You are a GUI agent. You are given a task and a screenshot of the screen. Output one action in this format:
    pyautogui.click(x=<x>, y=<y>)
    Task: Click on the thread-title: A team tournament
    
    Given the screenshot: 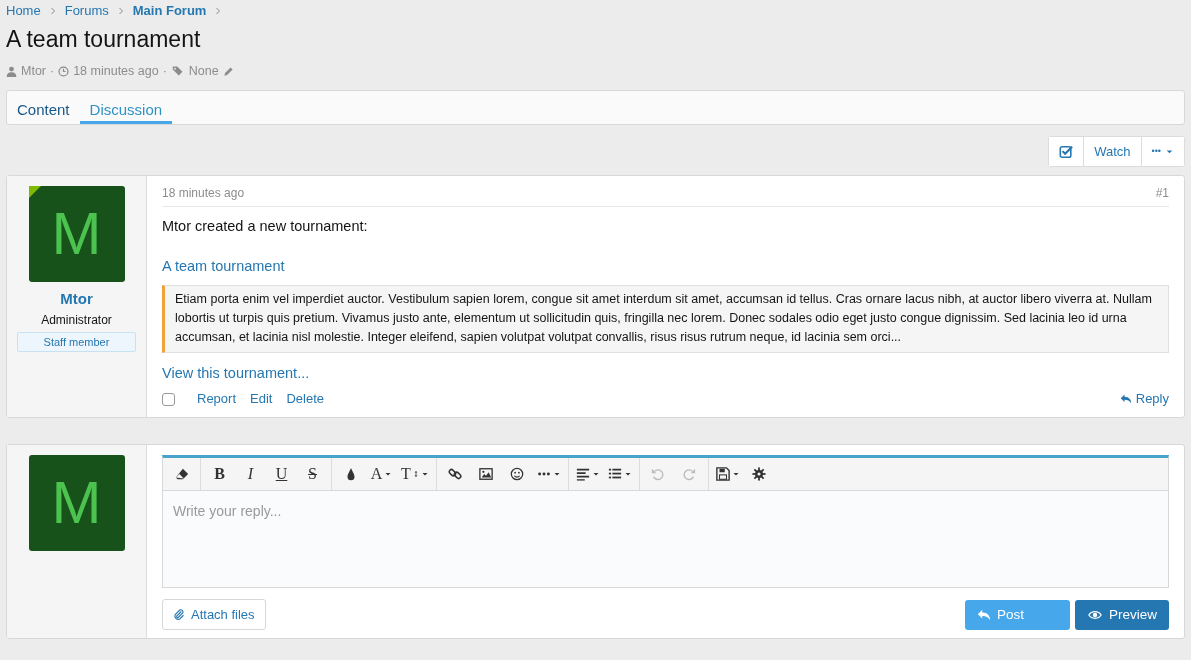 What is the action you would take?
    pyautogui.click(x=104, y=40)
    